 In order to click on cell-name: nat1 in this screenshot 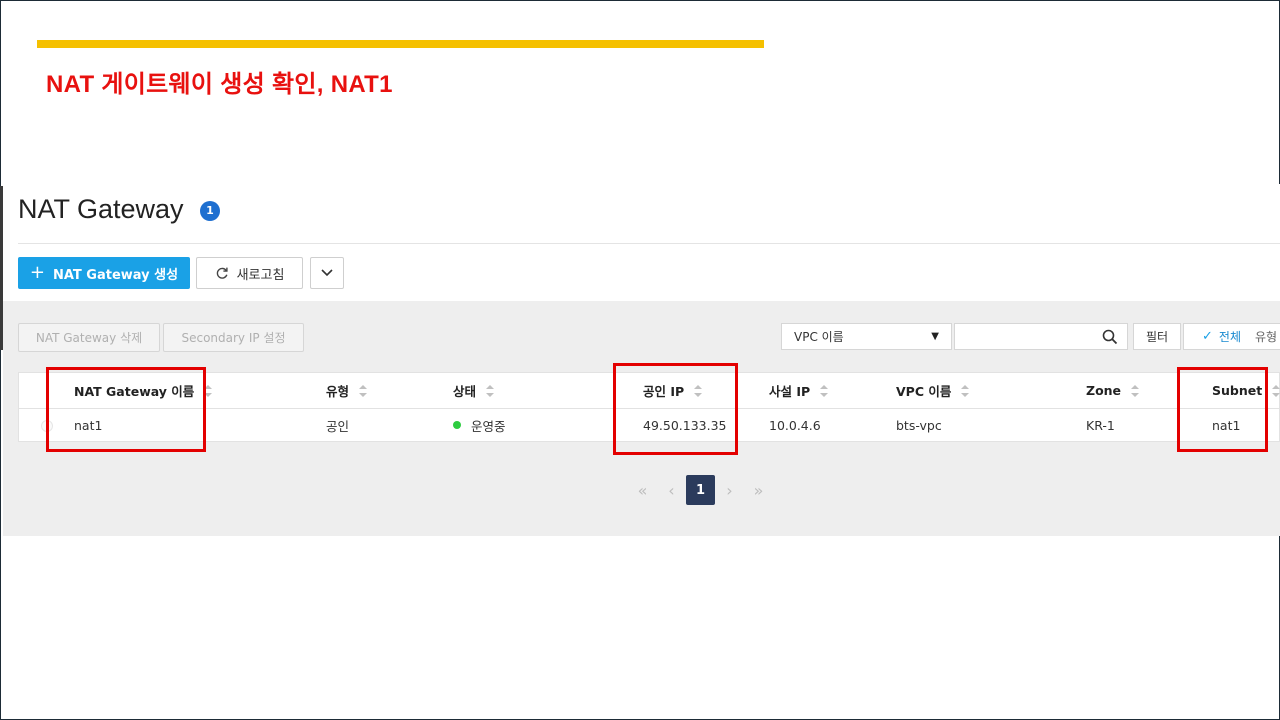, I will do `click(88, 425)`.